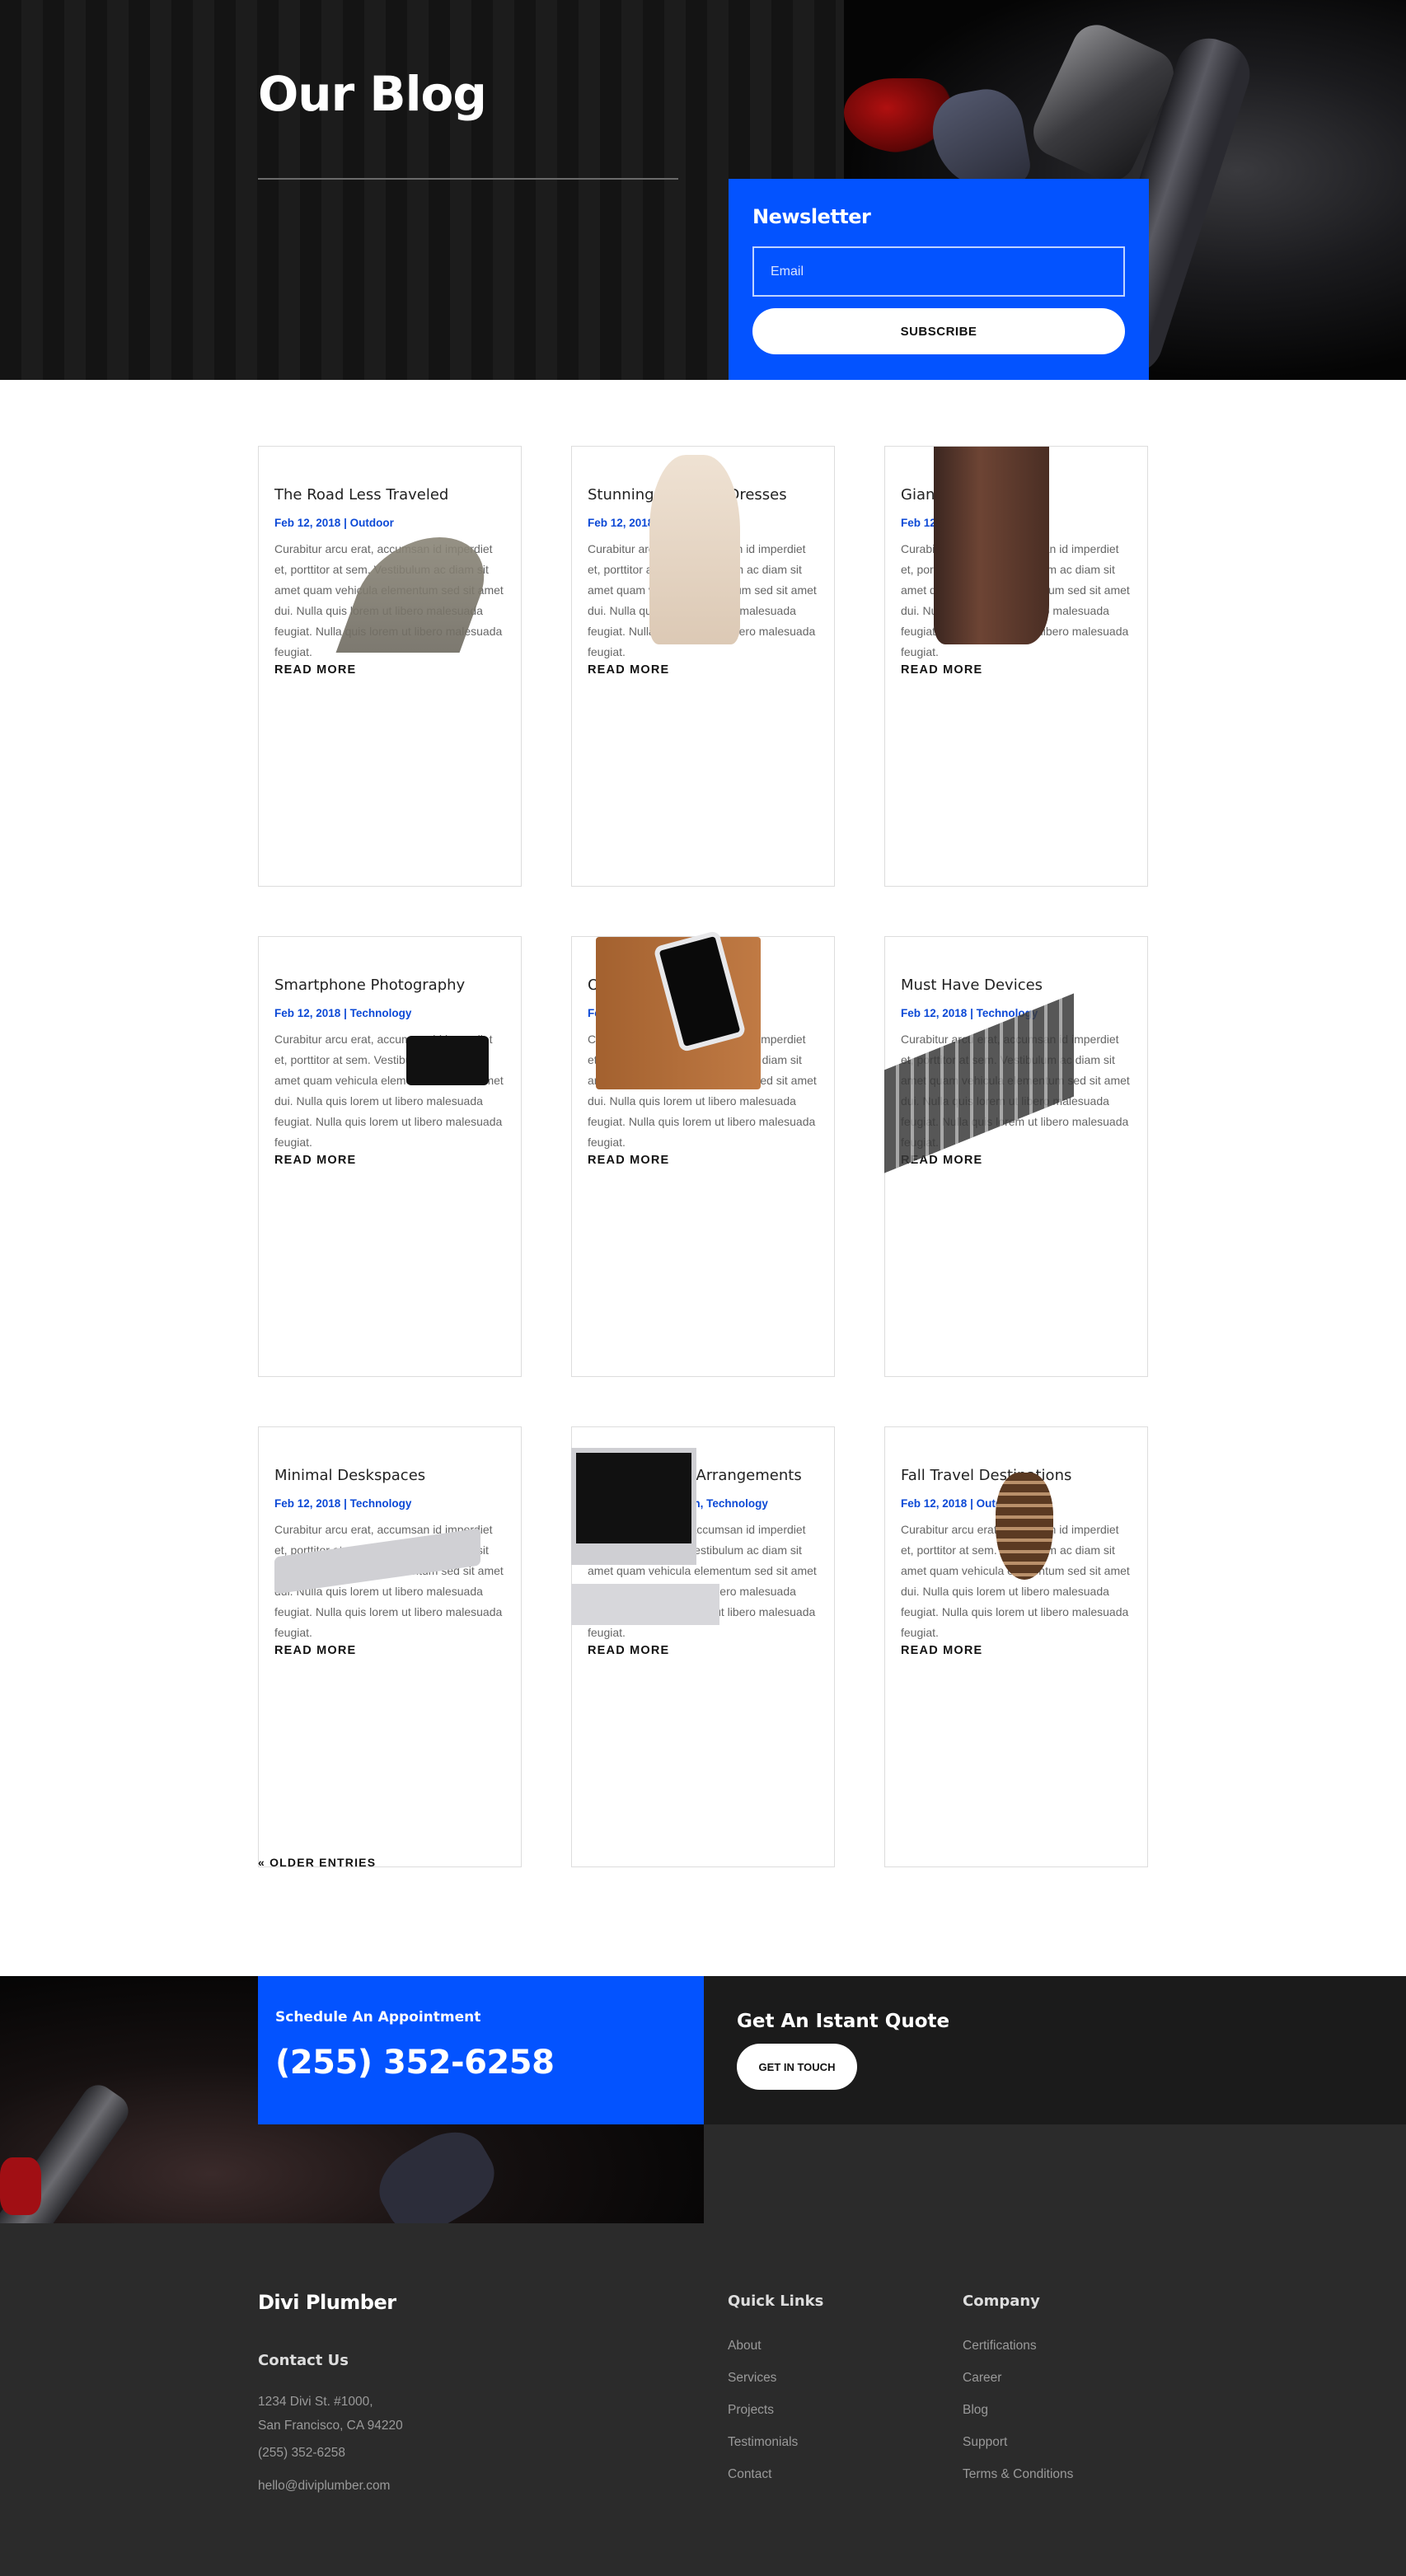 The width and height of the screenshot is (1406, 2576). What do you see at coordinates (811, 216) in the screenshot?
I see `newsletter-heading: Newsletter` at bounding box center [811, 216].